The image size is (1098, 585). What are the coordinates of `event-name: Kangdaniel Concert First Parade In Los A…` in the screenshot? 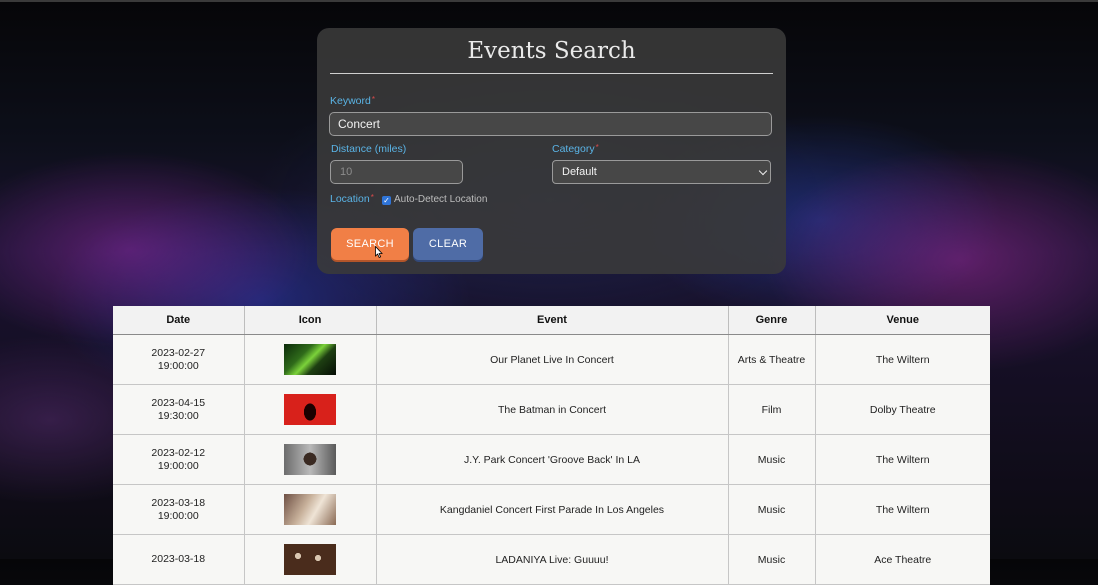 It's located at (552, 509).